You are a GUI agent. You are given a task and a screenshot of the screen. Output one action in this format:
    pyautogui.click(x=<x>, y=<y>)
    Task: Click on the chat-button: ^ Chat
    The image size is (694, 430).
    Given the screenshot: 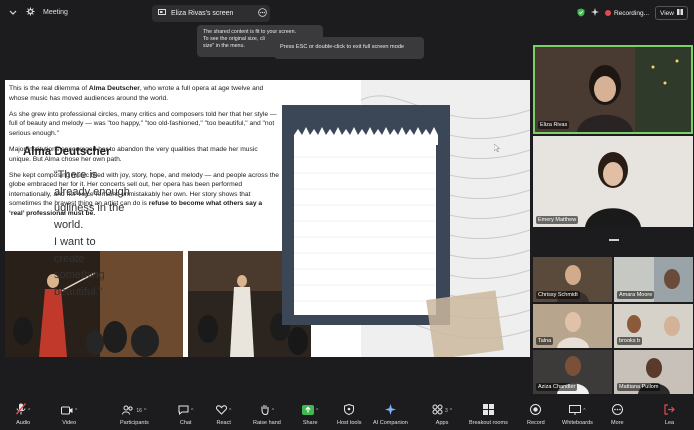 What is the action you would take?
    pyautogui.click(x=185, y=415)
    